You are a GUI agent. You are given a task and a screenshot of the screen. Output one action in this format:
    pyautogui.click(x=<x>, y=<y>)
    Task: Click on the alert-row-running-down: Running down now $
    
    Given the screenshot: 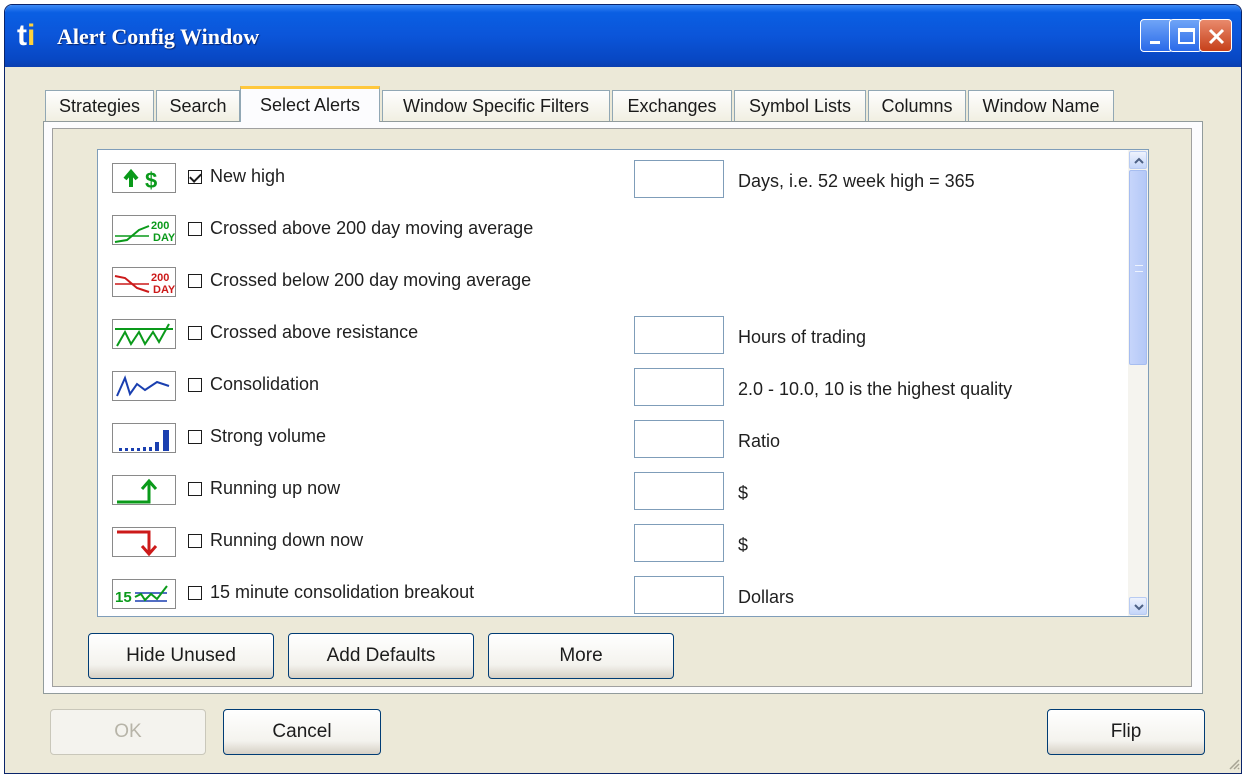 What is the action you would take?
    pyautogui.click(x=613, y=543)
    